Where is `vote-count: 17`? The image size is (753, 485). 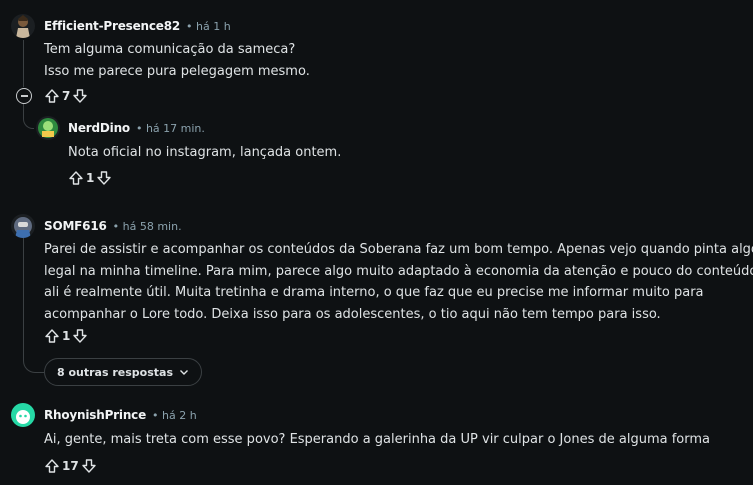 vote-count: 17 is located at coordinates (70, 466).